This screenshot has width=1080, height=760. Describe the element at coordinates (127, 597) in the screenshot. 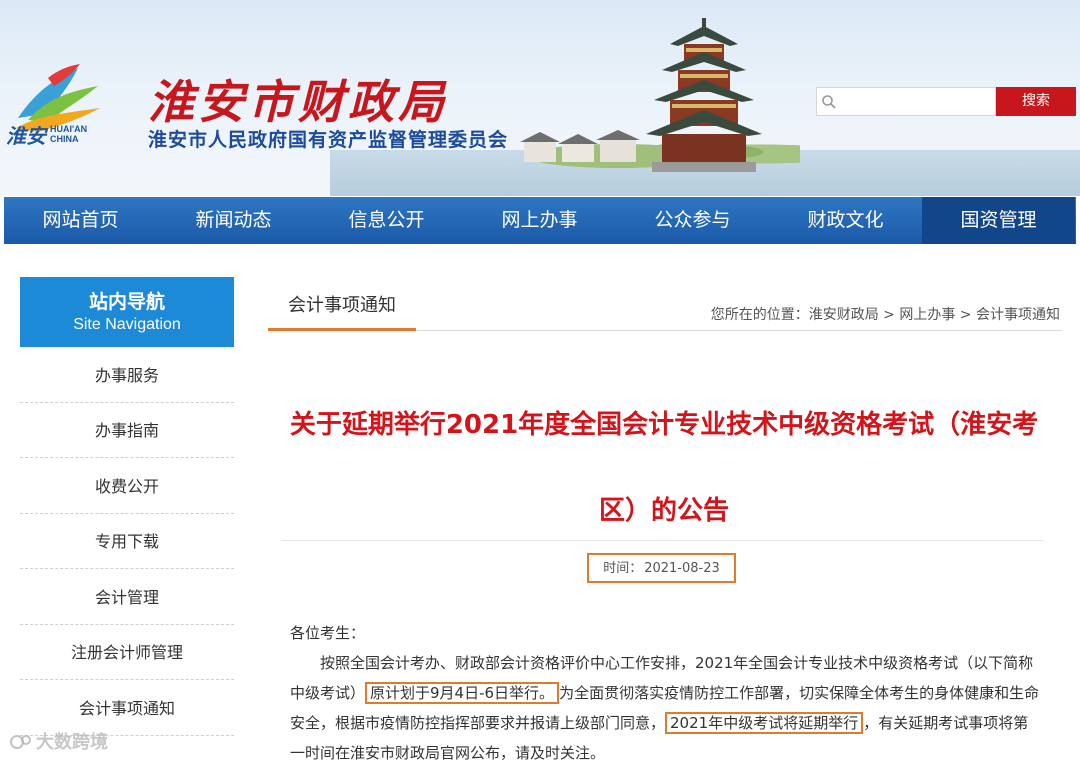

I see `sidebar-item-accounting: 会计管理` at that location.